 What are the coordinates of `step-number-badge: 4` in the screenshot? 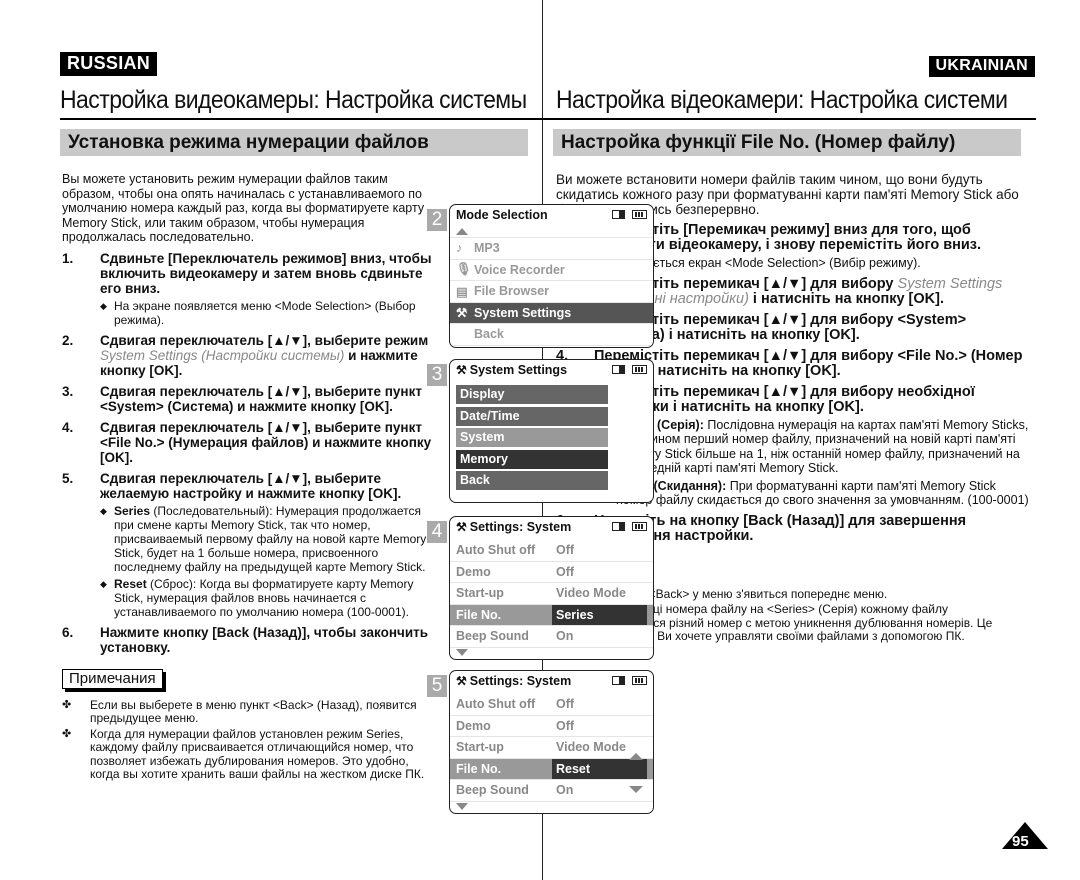 It's located at (437, 532).